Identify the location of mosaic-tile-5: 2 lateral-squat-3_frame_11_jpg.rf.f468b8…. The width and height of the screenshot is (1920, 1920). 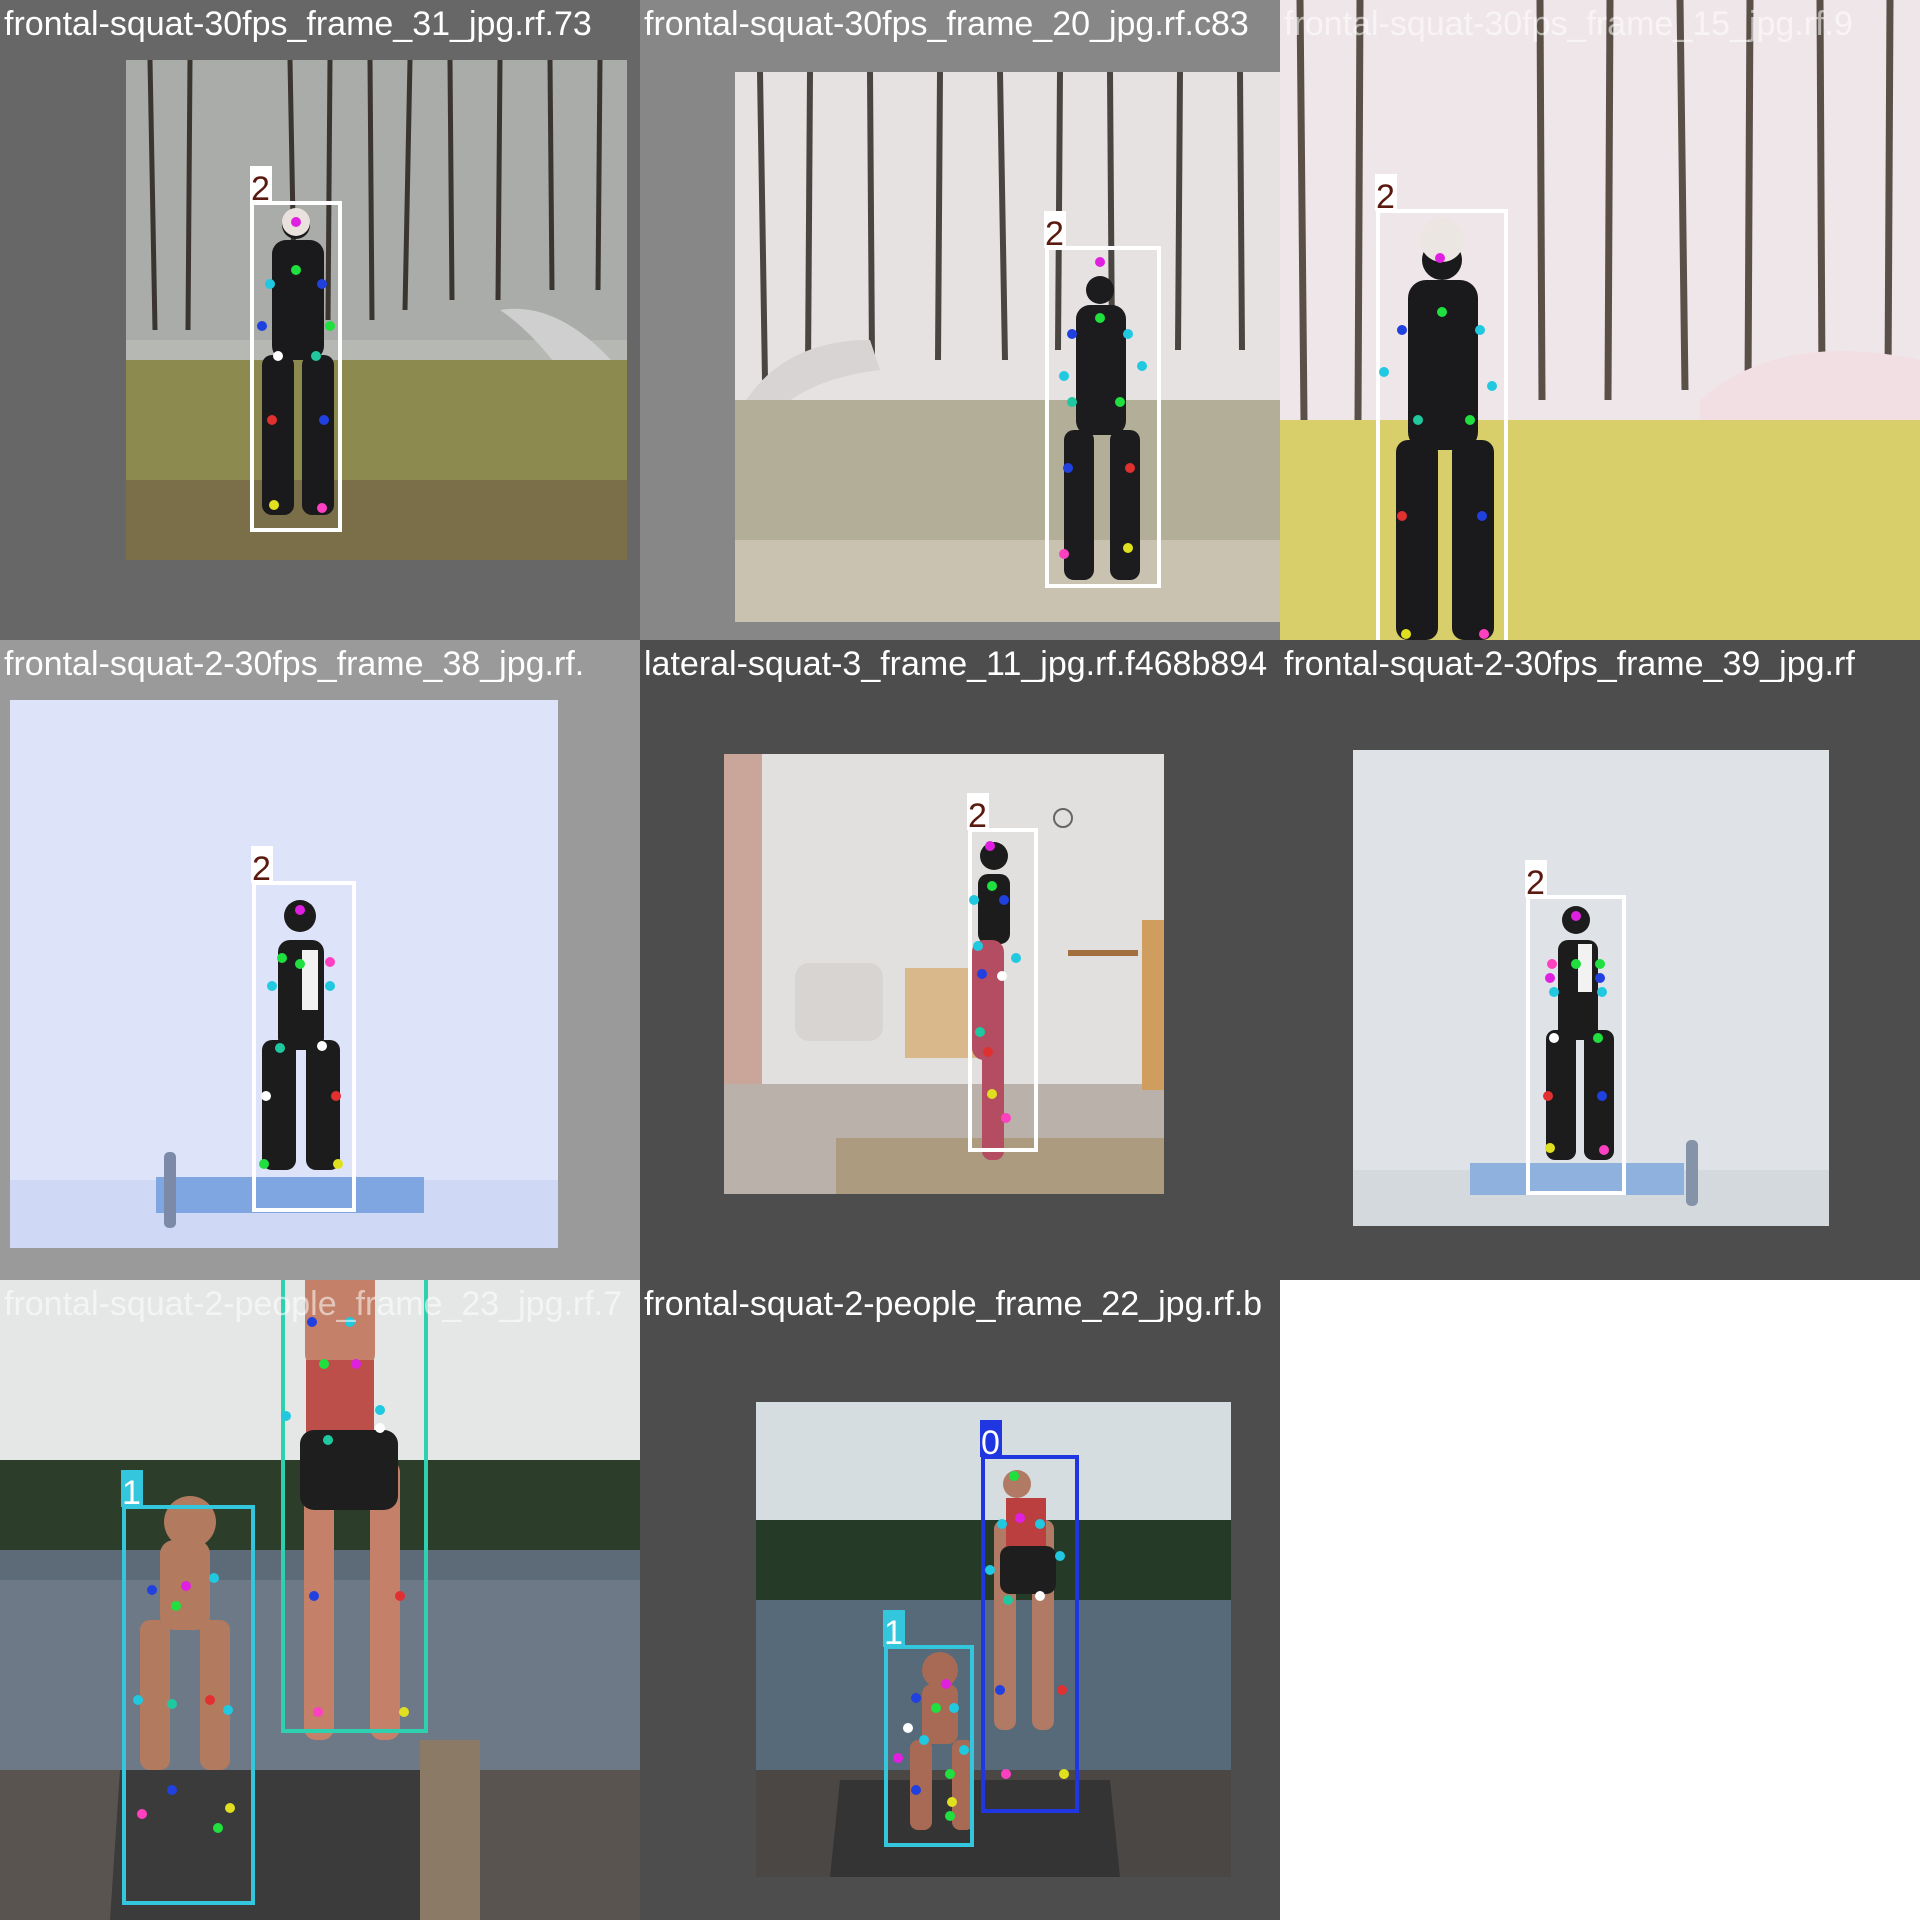
(960, 960).